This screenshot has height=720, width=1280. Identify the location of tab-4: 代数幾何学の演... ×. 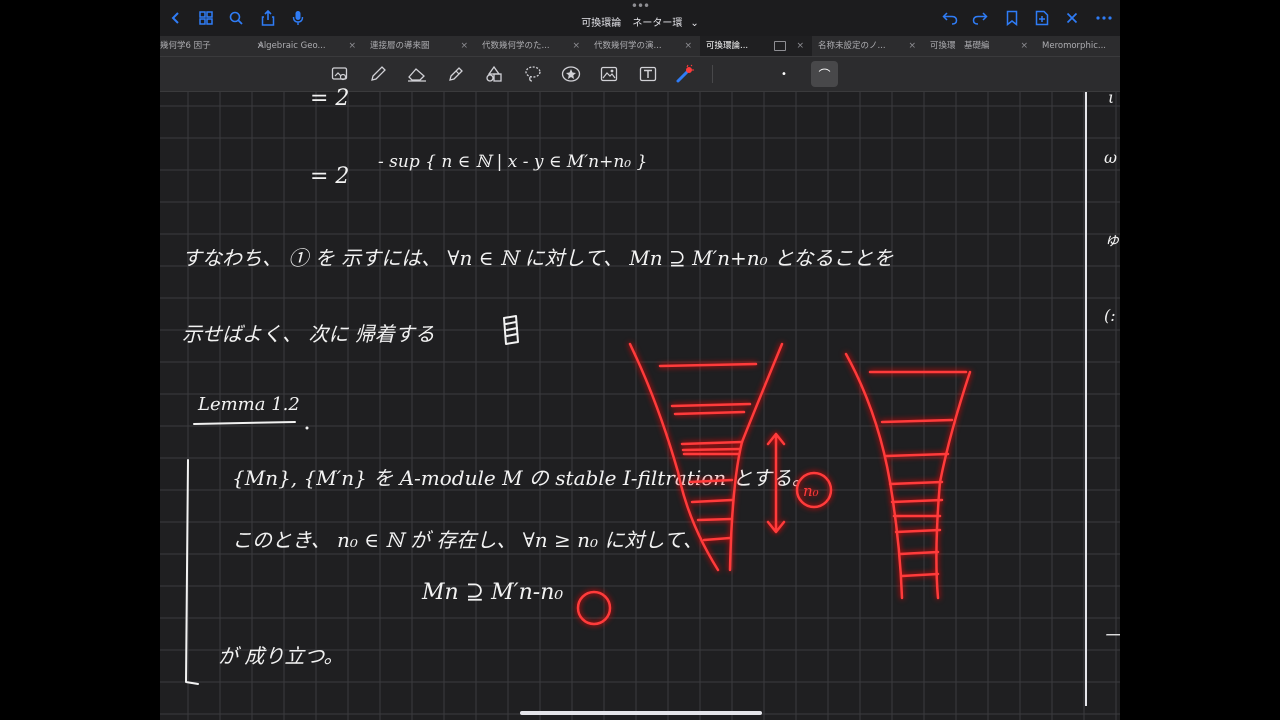
(644, 46).